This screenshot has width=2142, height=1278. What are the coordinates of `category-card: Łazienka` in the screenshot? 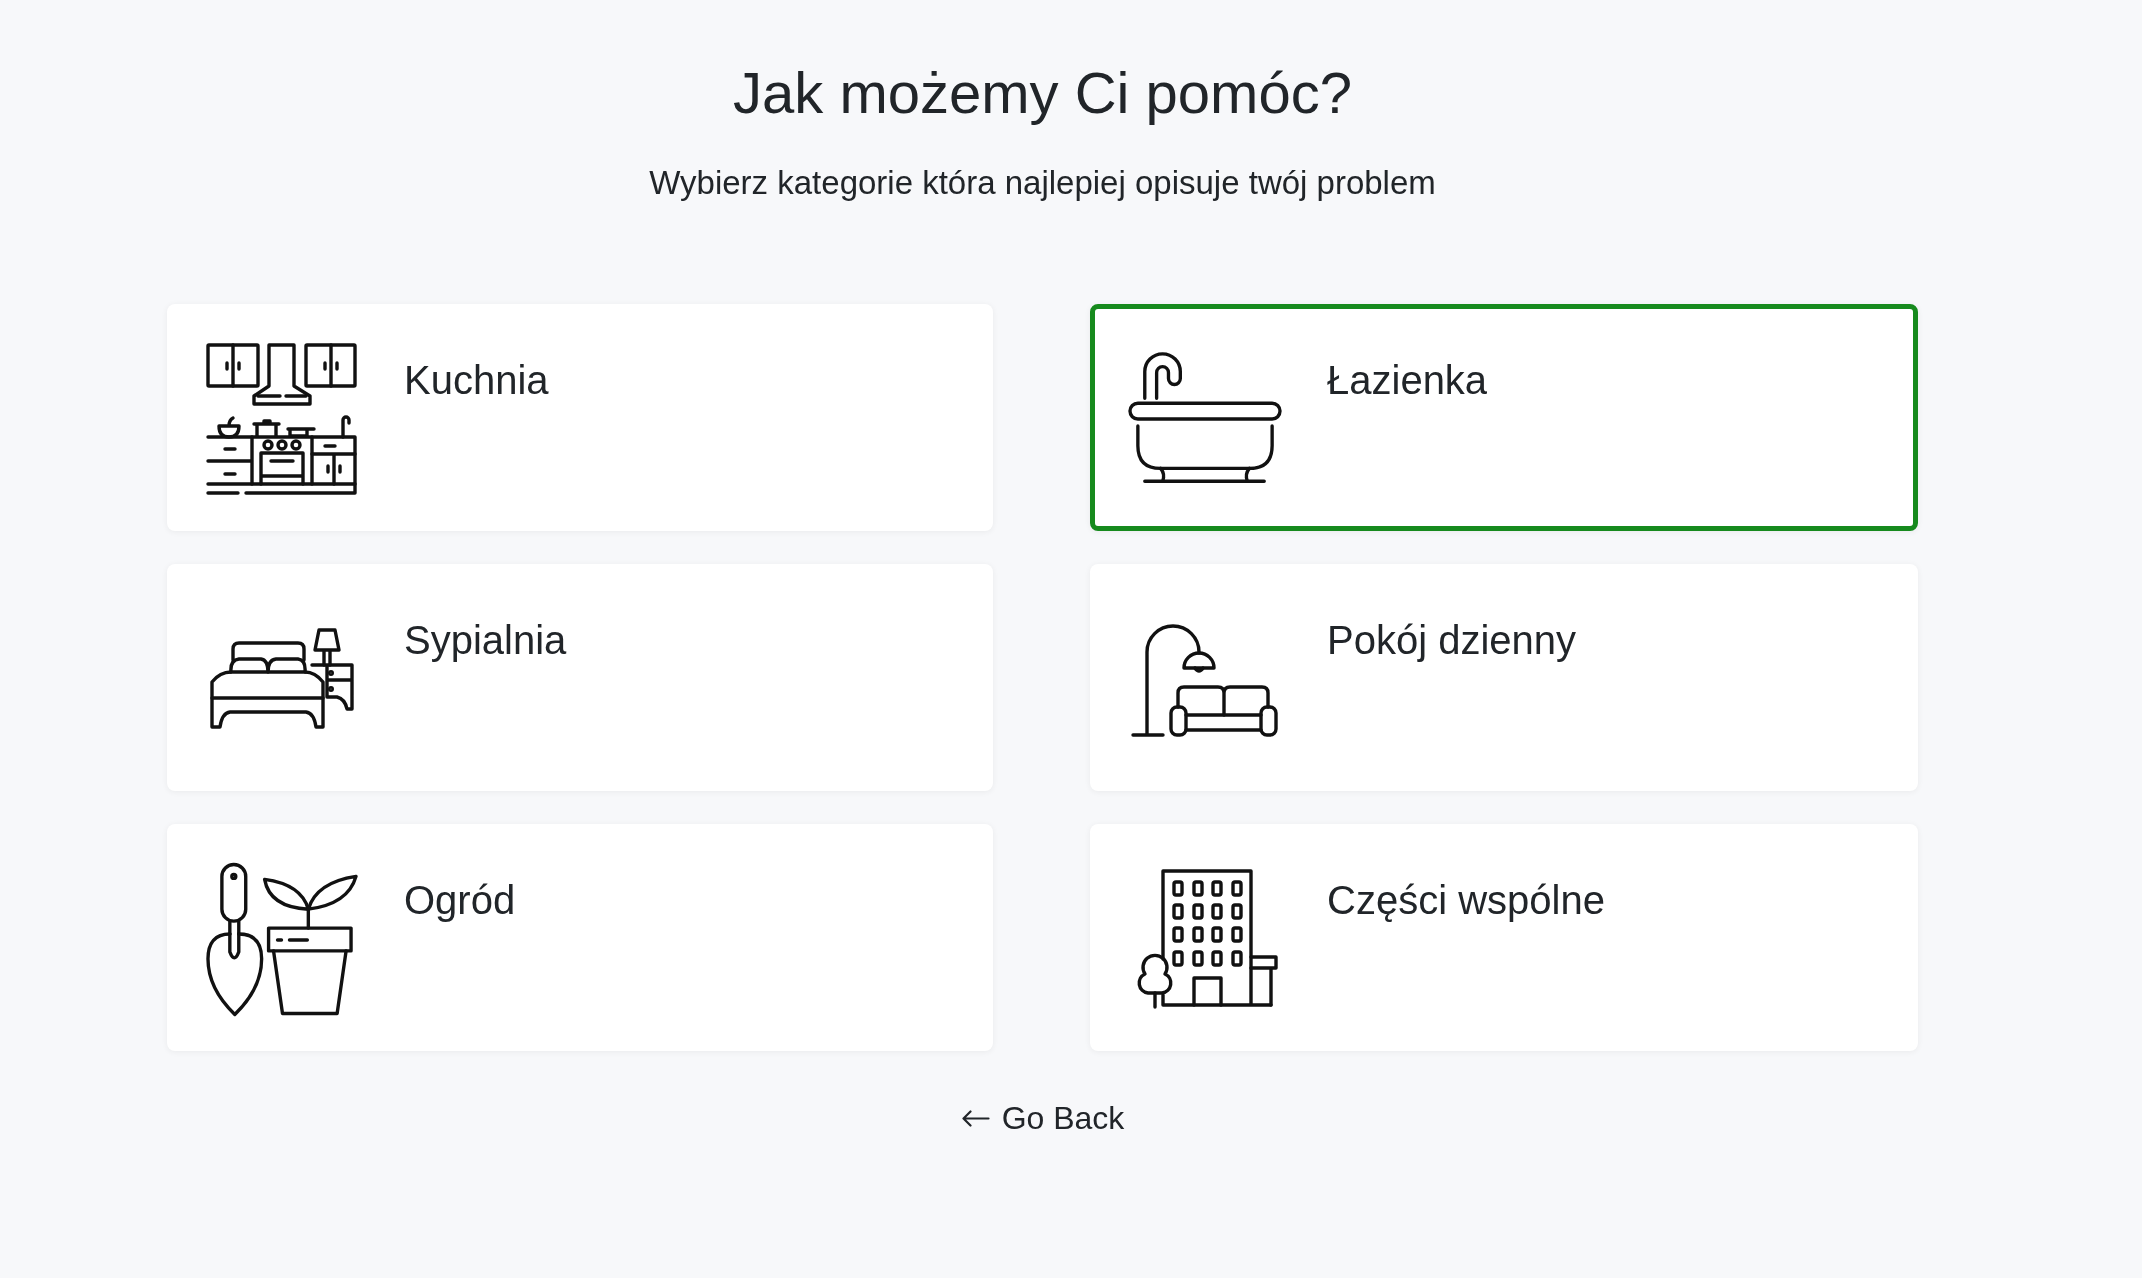 It's located at (1504, 418).